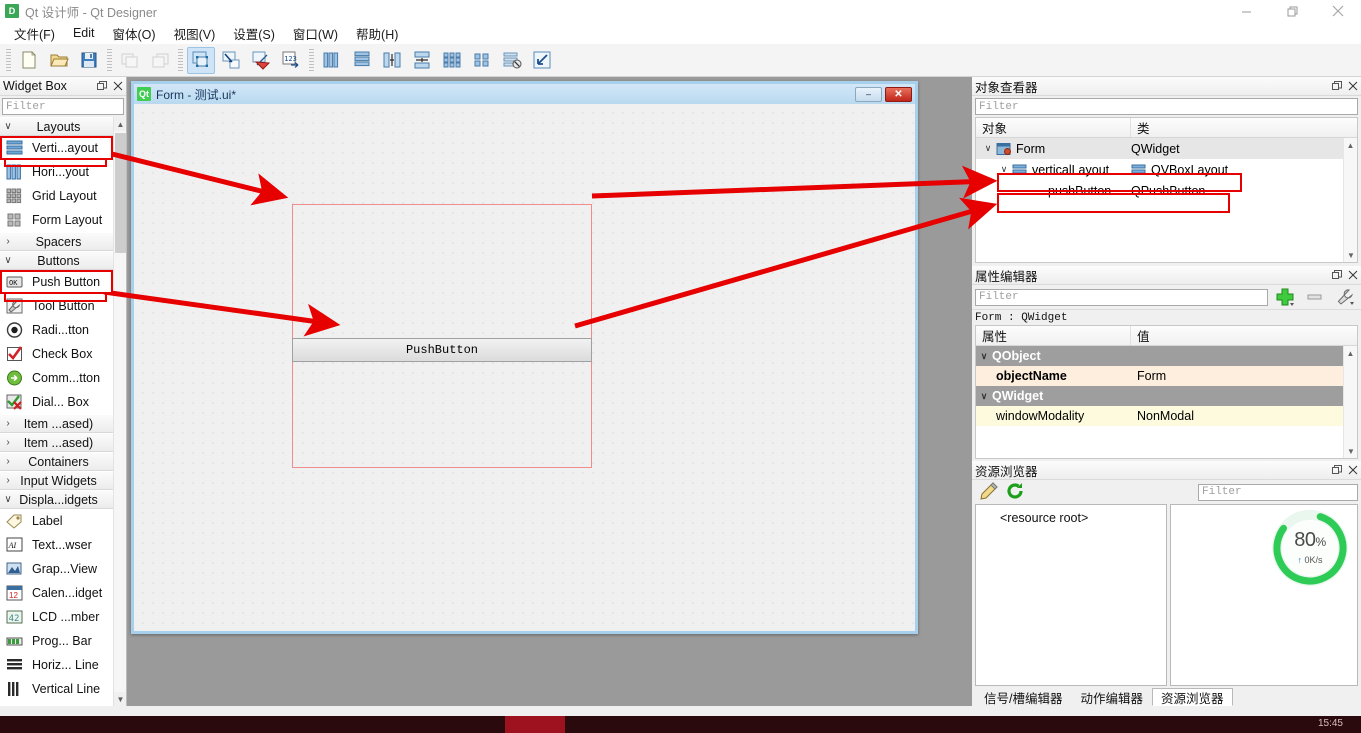 The width and height of the screenshot is (1361, 733). What do you see at coordinates (8, 60) in the screenshot?
I see `toolbar-grip` at bounding box center [8, 60].